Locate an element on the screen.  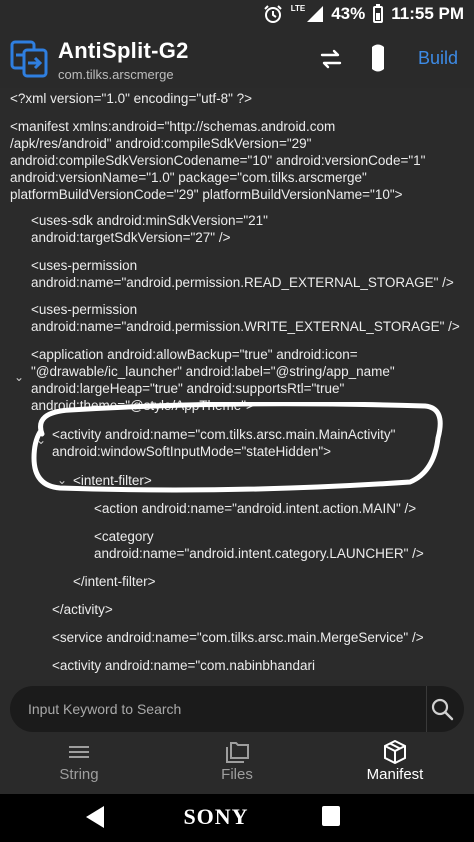
search-icon is located at coordinates (442, 709).